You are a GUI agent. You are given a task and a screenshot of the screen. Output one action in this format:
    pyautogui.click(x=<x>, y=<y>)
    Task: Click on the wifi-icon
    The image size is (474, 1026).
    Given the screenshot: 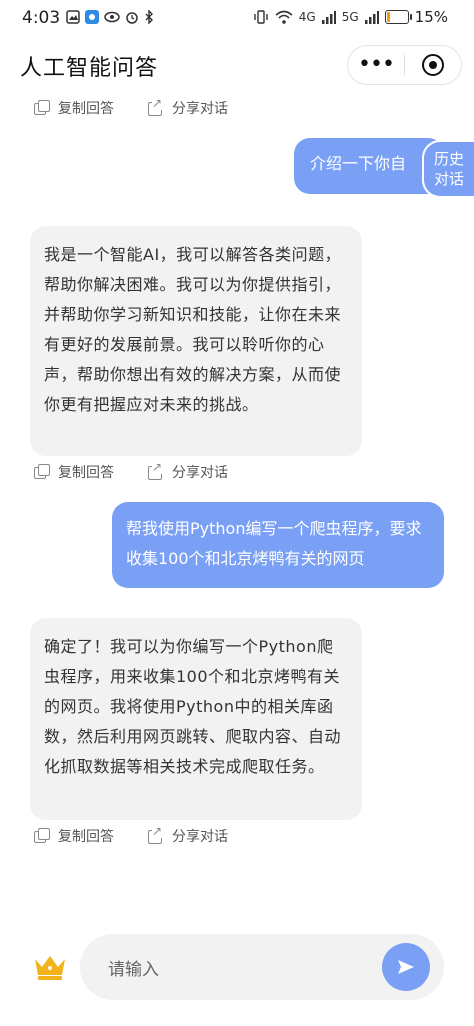 What is the action you would take?
    pyautogui.click(x=284, y=17)
    